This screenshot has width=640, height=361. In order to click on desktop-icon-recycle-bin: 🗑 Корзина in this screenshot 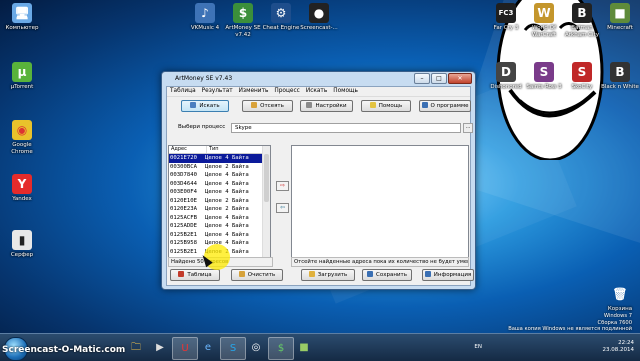, I will do `click(620, 298)`.